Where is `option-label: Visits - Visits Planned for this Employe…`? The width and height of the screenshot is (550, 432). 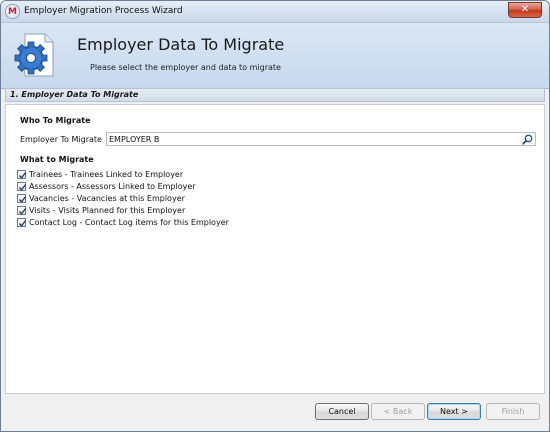 option-label: Visits - Visits Planned for this Employe… is located at coordinates (107, 210).